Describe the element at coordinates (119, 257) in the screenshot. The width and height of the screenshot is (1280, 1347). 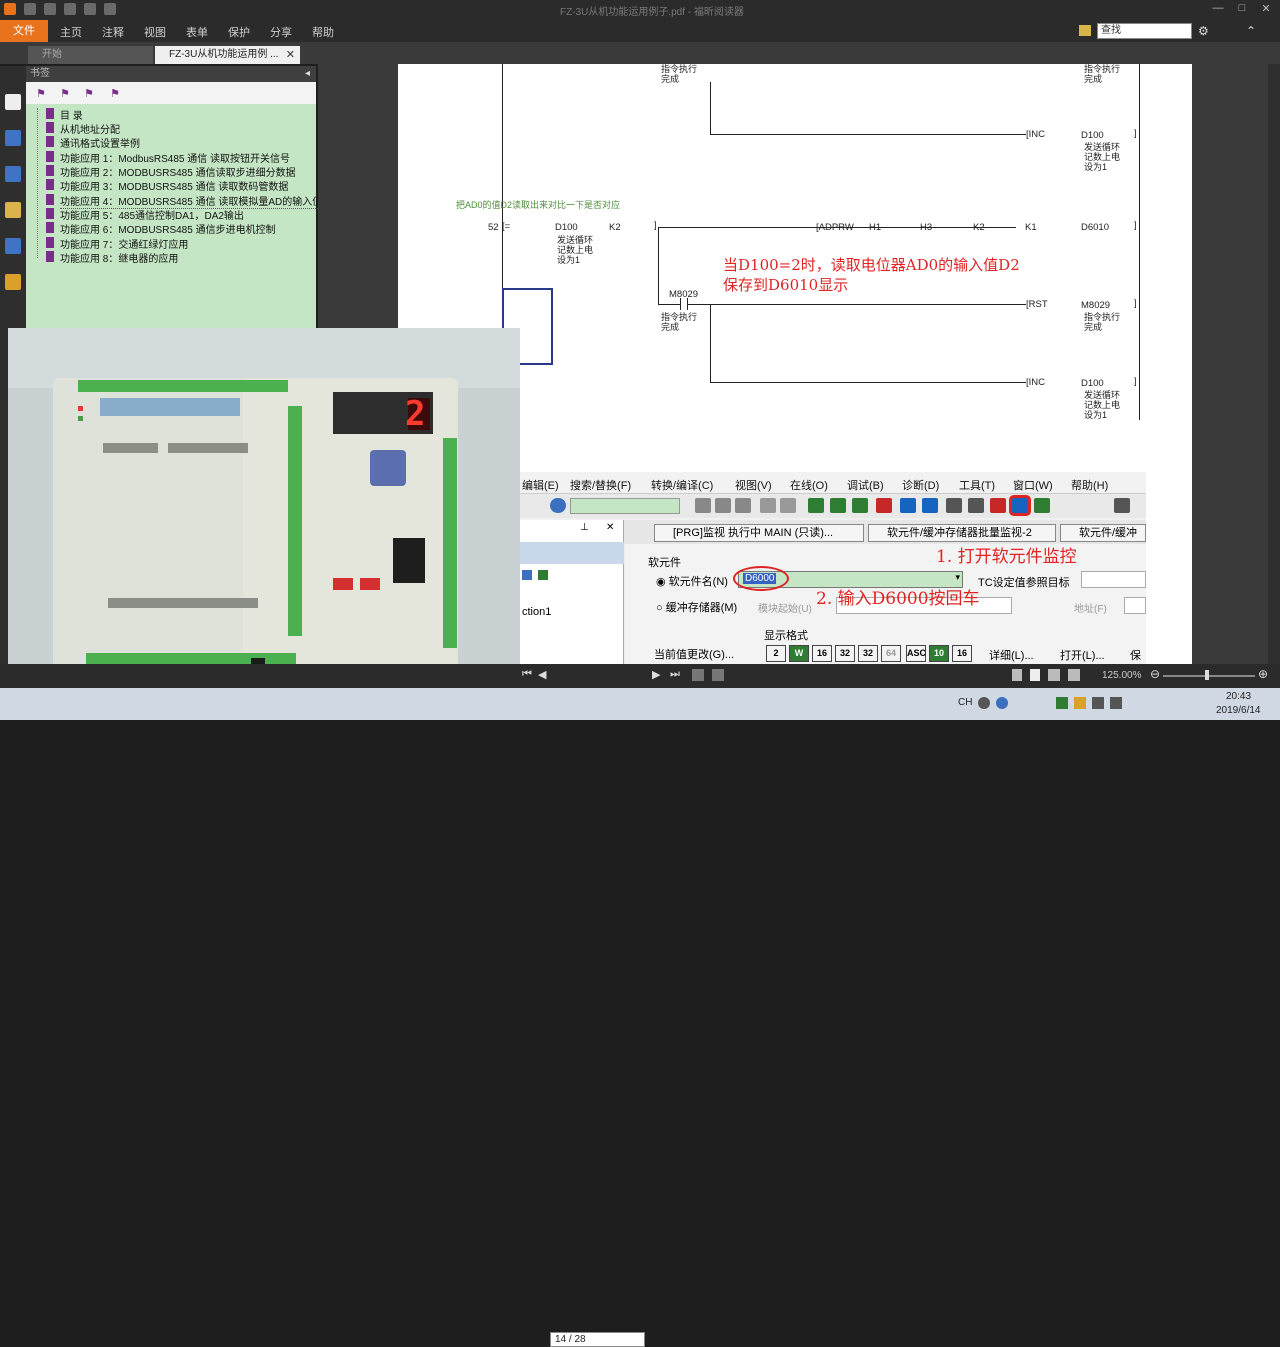
I see `bookmark-item: 功能应用 8：继电器的应用` at that location.